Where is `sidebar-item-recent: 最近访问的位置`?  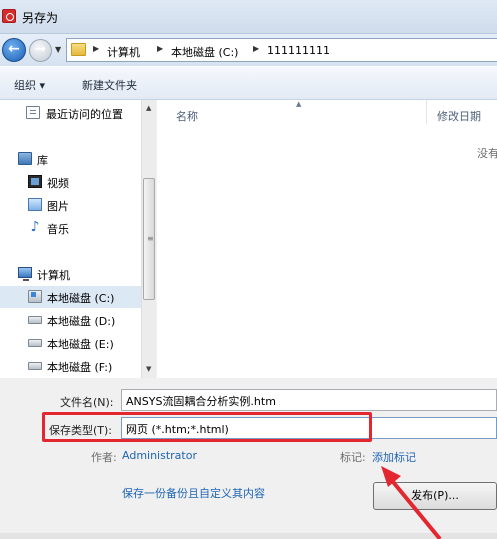 sidebar-item-recent: 最近访问的位置 is located at coordinates (70, 113).